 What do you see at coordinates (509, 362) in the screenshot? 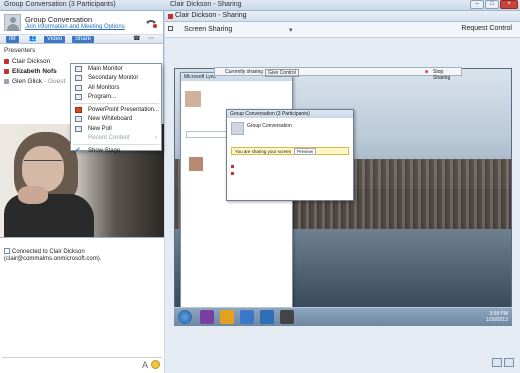
I see `full-screen-icon` at bounding box center [509, 362].